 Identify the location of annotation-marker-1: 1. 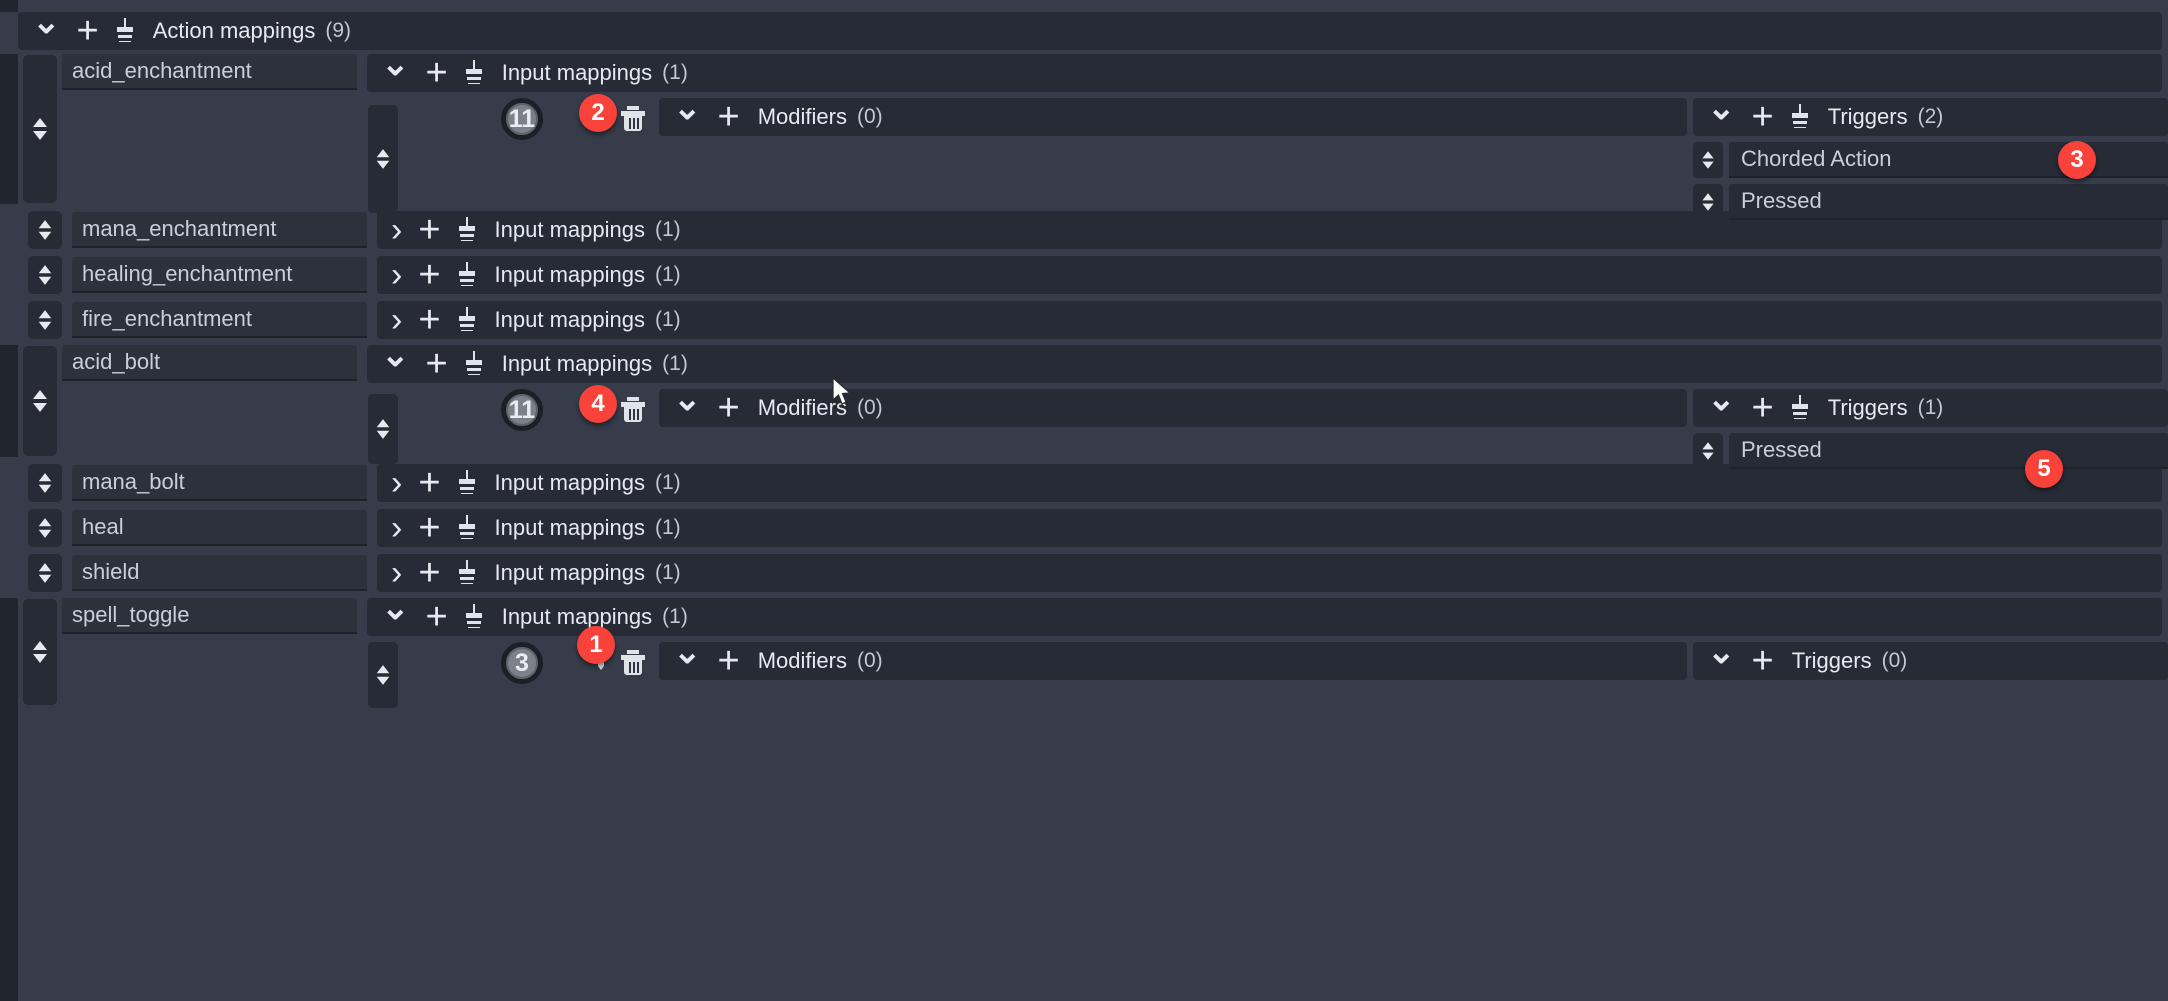
(596, 645).